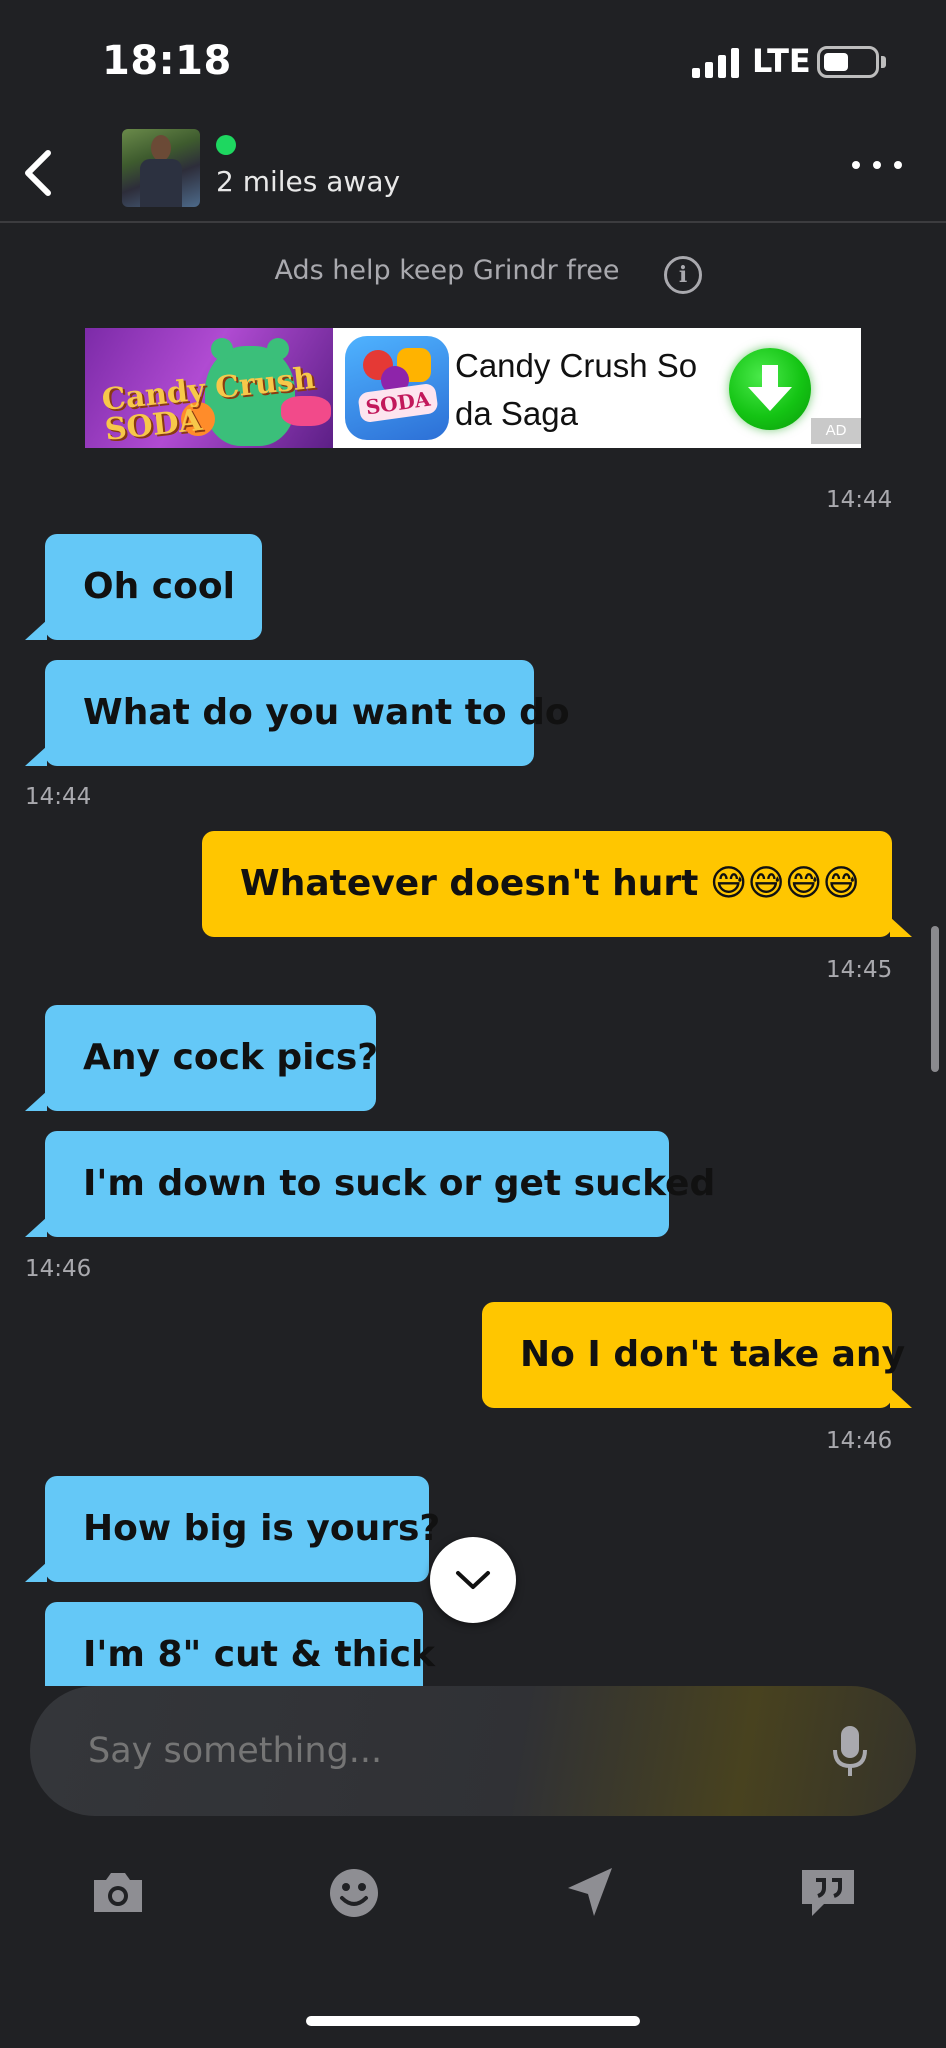  I want to click on location-icon, so click(590, 1892).